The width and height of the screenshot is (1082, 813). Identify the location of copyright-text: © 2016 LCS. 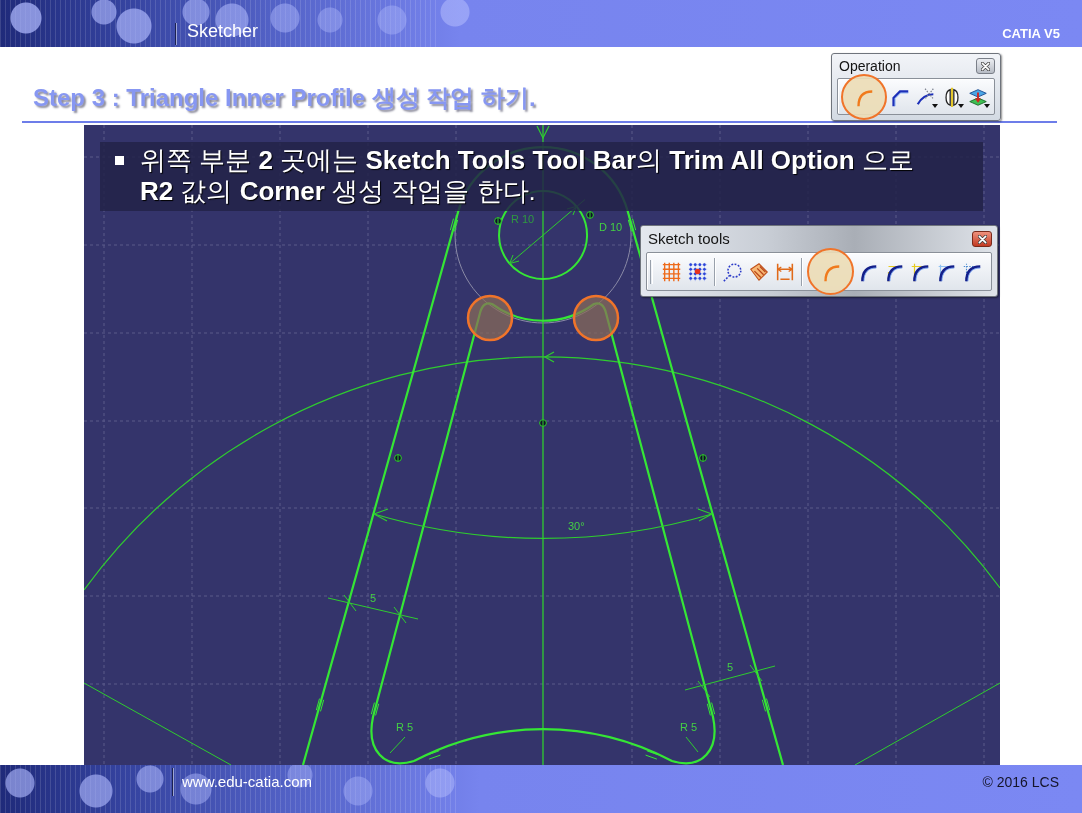
(1020, 782).